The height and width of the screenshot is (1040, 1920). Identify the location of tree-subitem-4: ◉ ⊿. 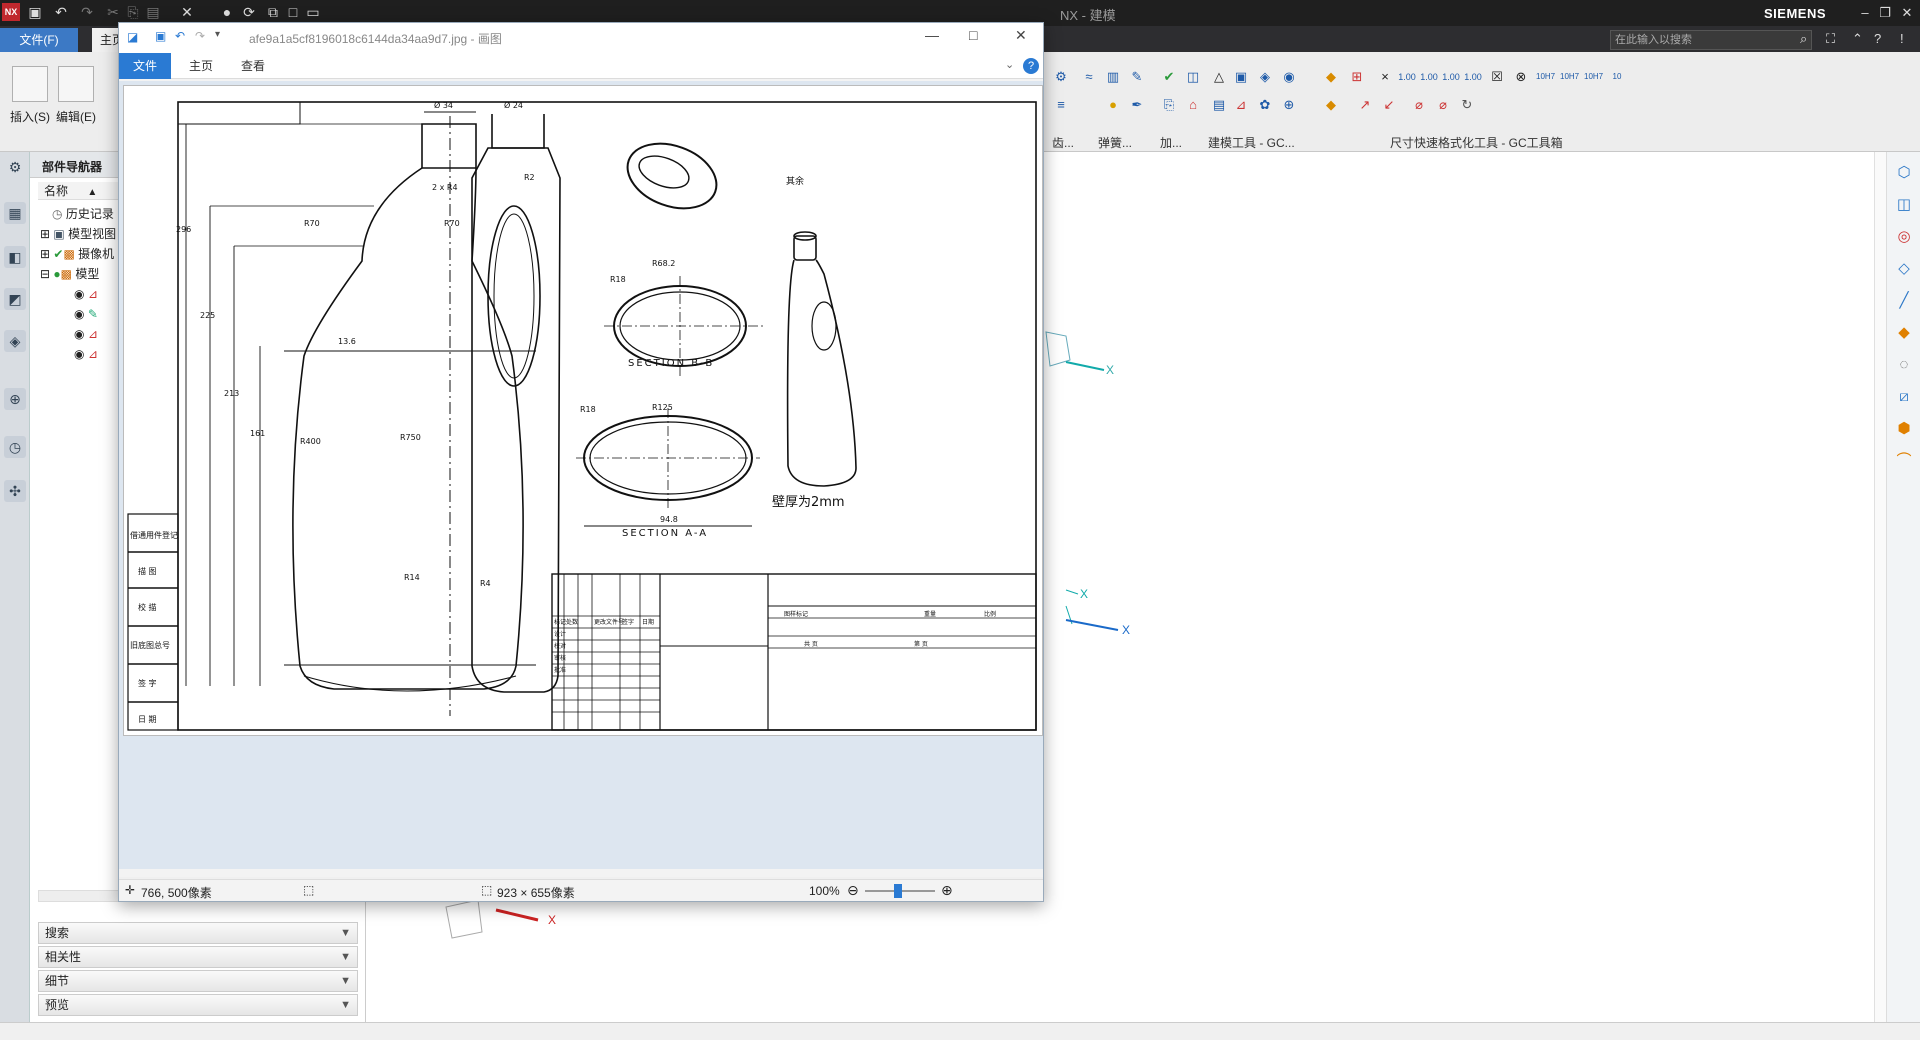
(86, 354).